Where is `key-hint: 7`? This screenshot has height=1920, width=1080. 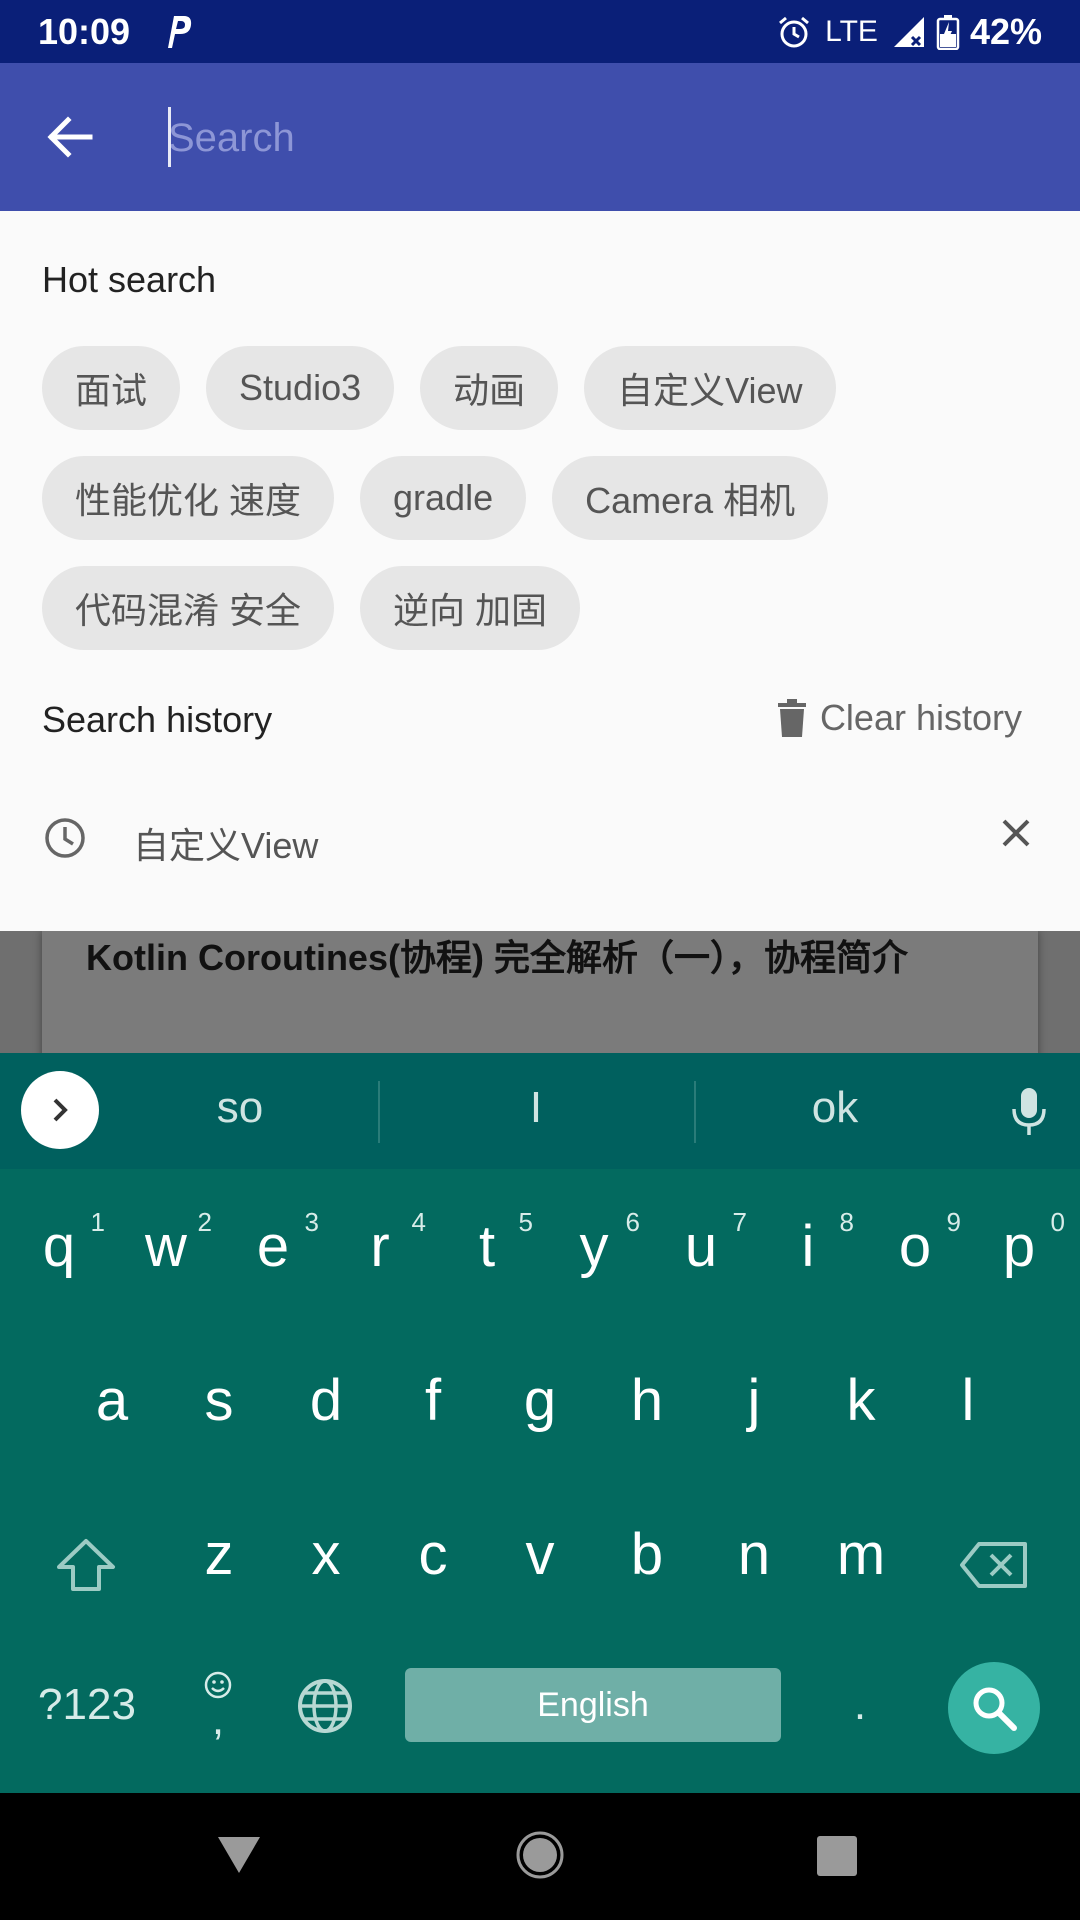
key-hint: 7 is located at coordinates (739, 1222).